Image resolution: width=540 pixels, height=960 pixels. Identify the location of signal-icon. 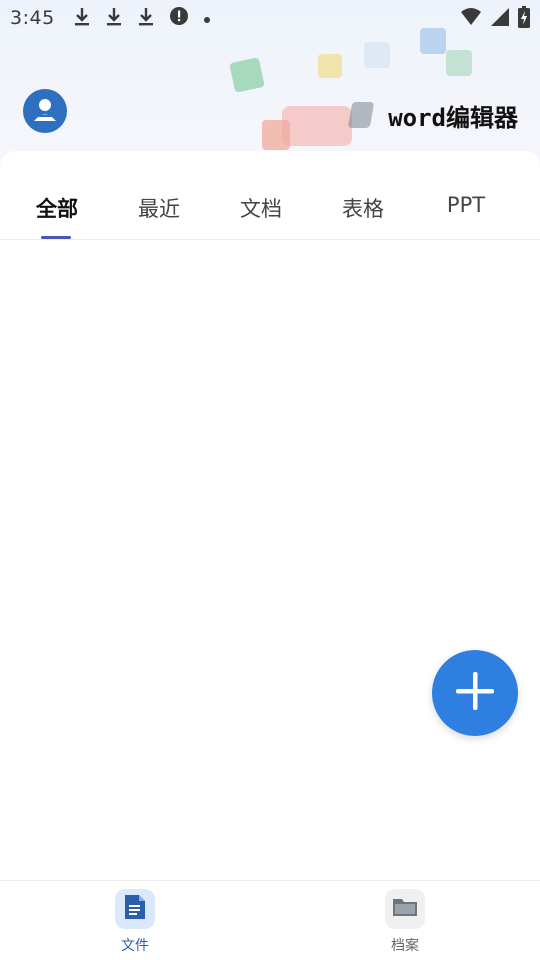
(500, 19).